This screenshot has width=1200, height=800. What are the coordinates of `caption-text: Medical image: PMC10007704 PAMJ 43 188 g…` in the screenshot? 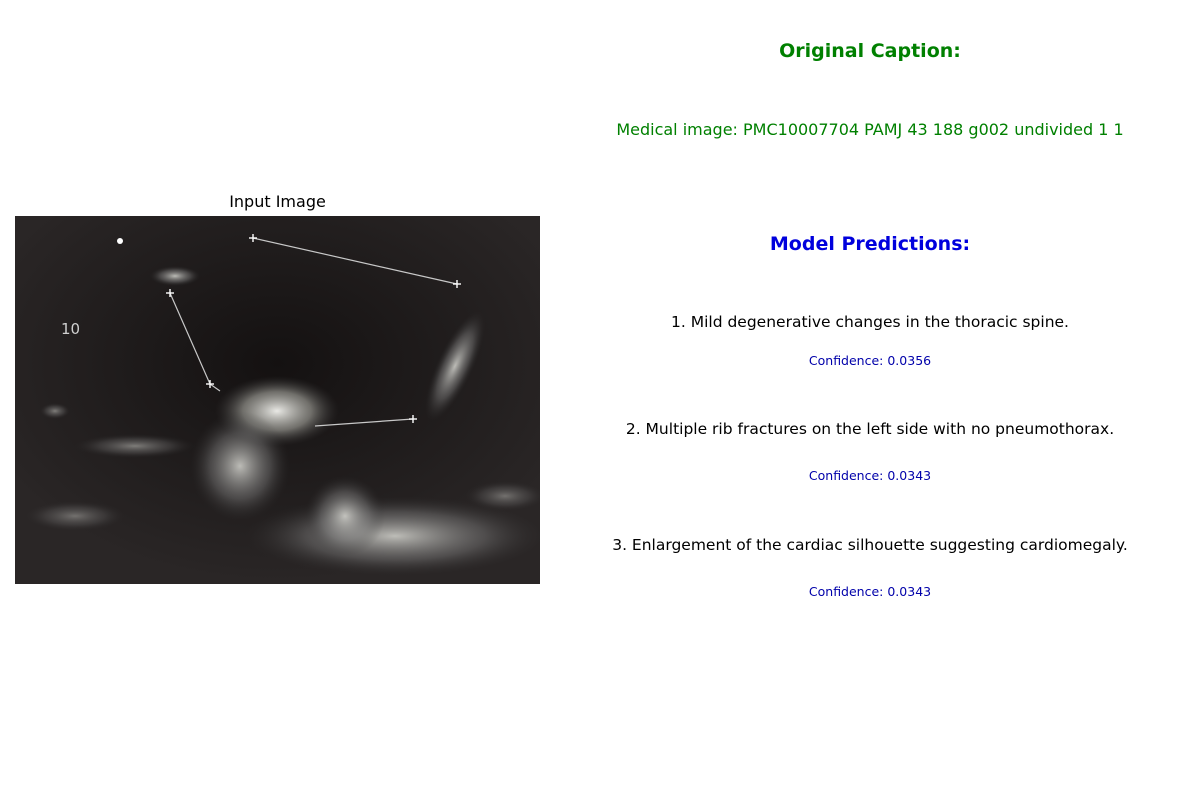 It's located at (870, 129).